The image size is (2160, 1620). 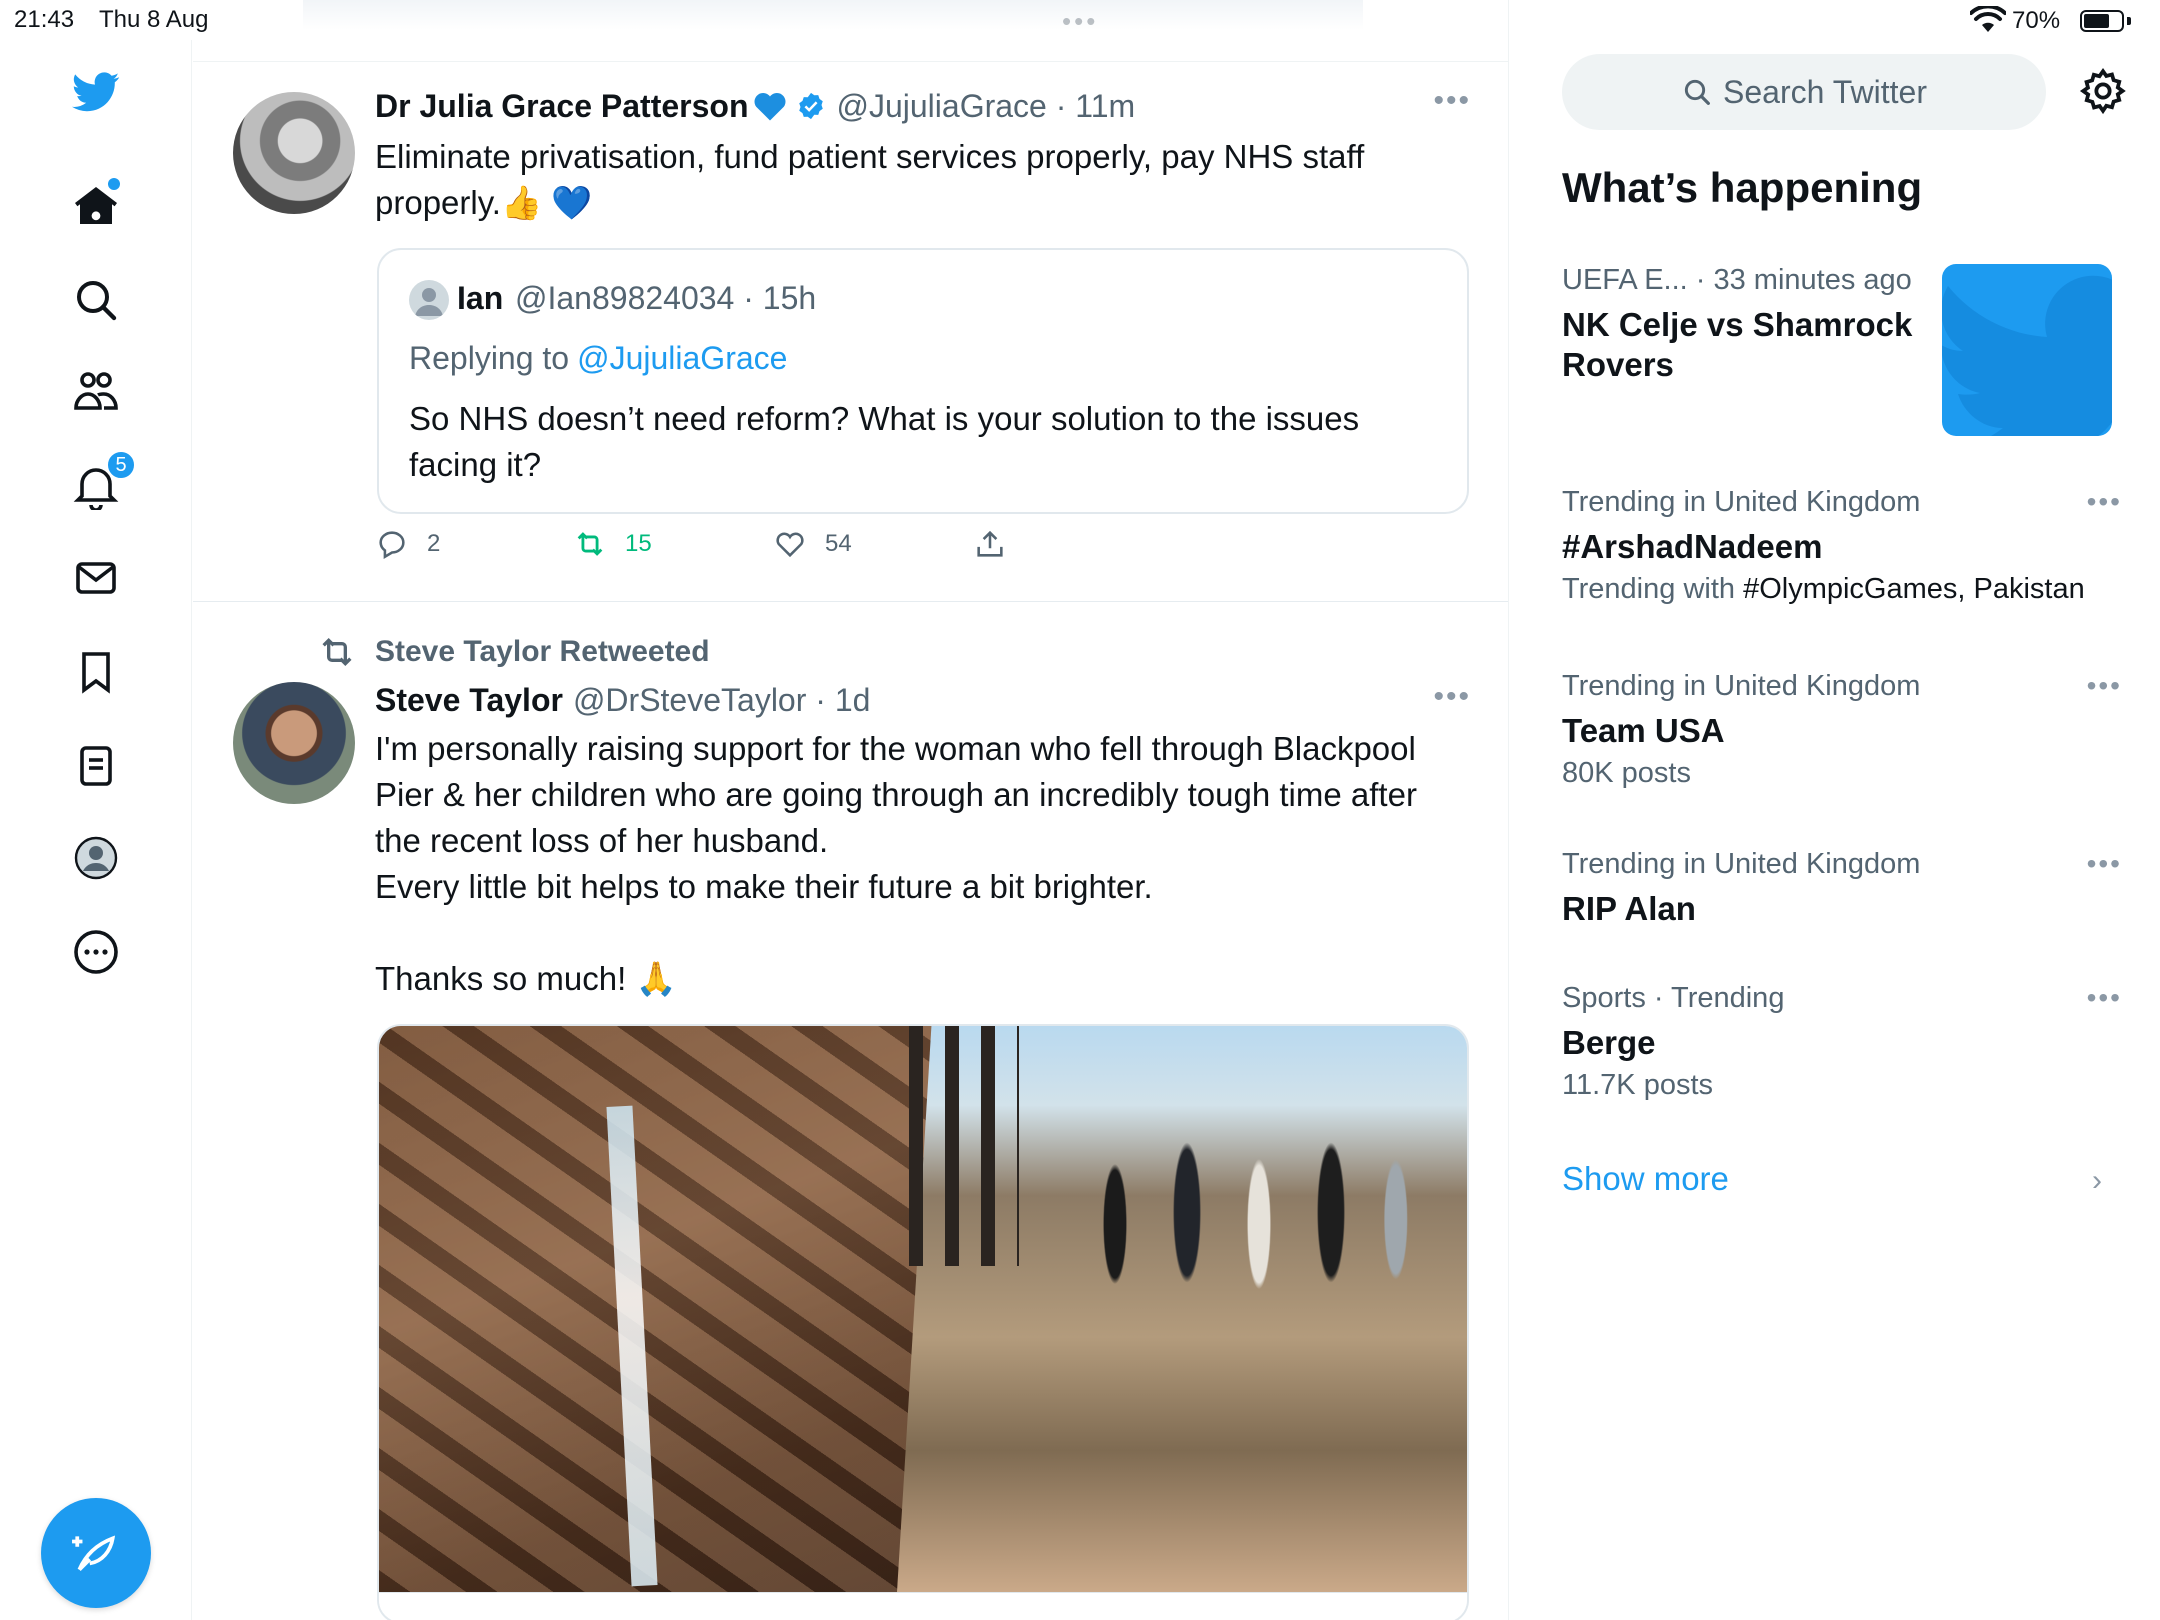 I want to click on compose-tweet-button, so click(x=96, y=1553).